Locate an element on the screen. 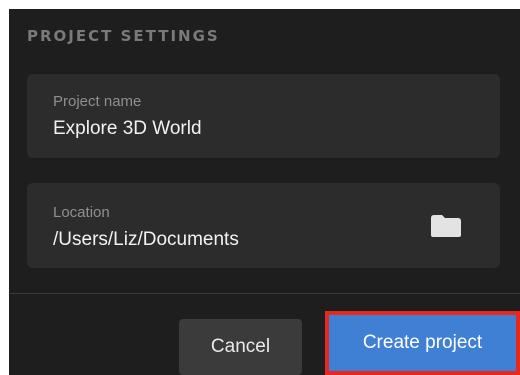  section-heading: PROJECT SETTINGS is located at coordinates (123, 36).